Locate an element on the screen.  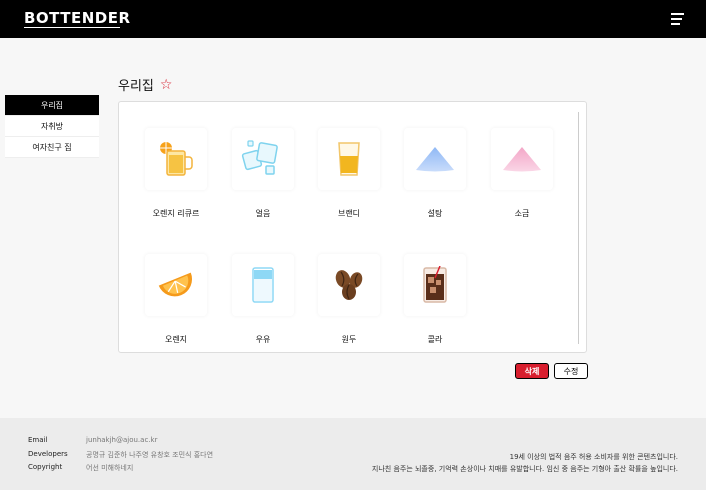
sidebar-item-label: 우리집 is located at coordinates (52, 105).